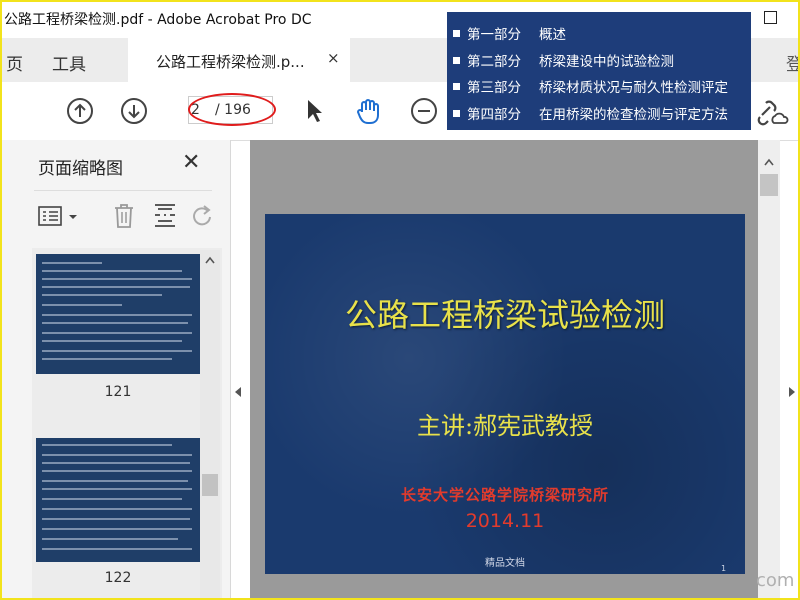 The width and height of the screenshot is (800, 600). I want to click on collapse-left-arrow-icon, so click(238, 392).